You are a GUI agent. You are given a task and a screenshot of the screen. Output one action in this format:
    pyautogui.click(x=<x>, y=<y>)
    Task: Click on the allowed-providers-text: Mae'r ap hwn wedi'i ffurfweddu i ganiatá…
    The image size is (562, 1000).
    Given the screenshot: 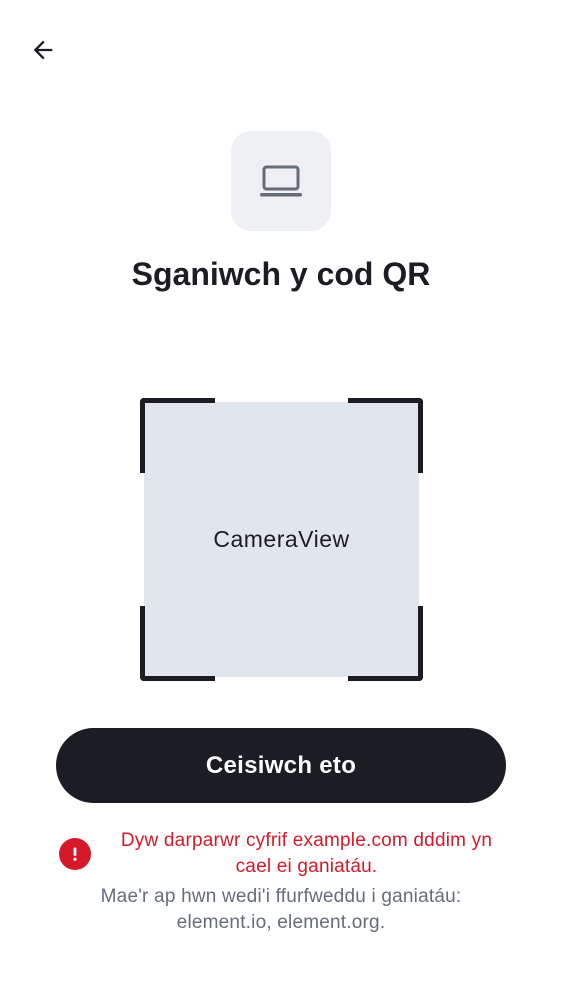 What is the action you would take?
    pyautogui.click(x=281, y=909)
    